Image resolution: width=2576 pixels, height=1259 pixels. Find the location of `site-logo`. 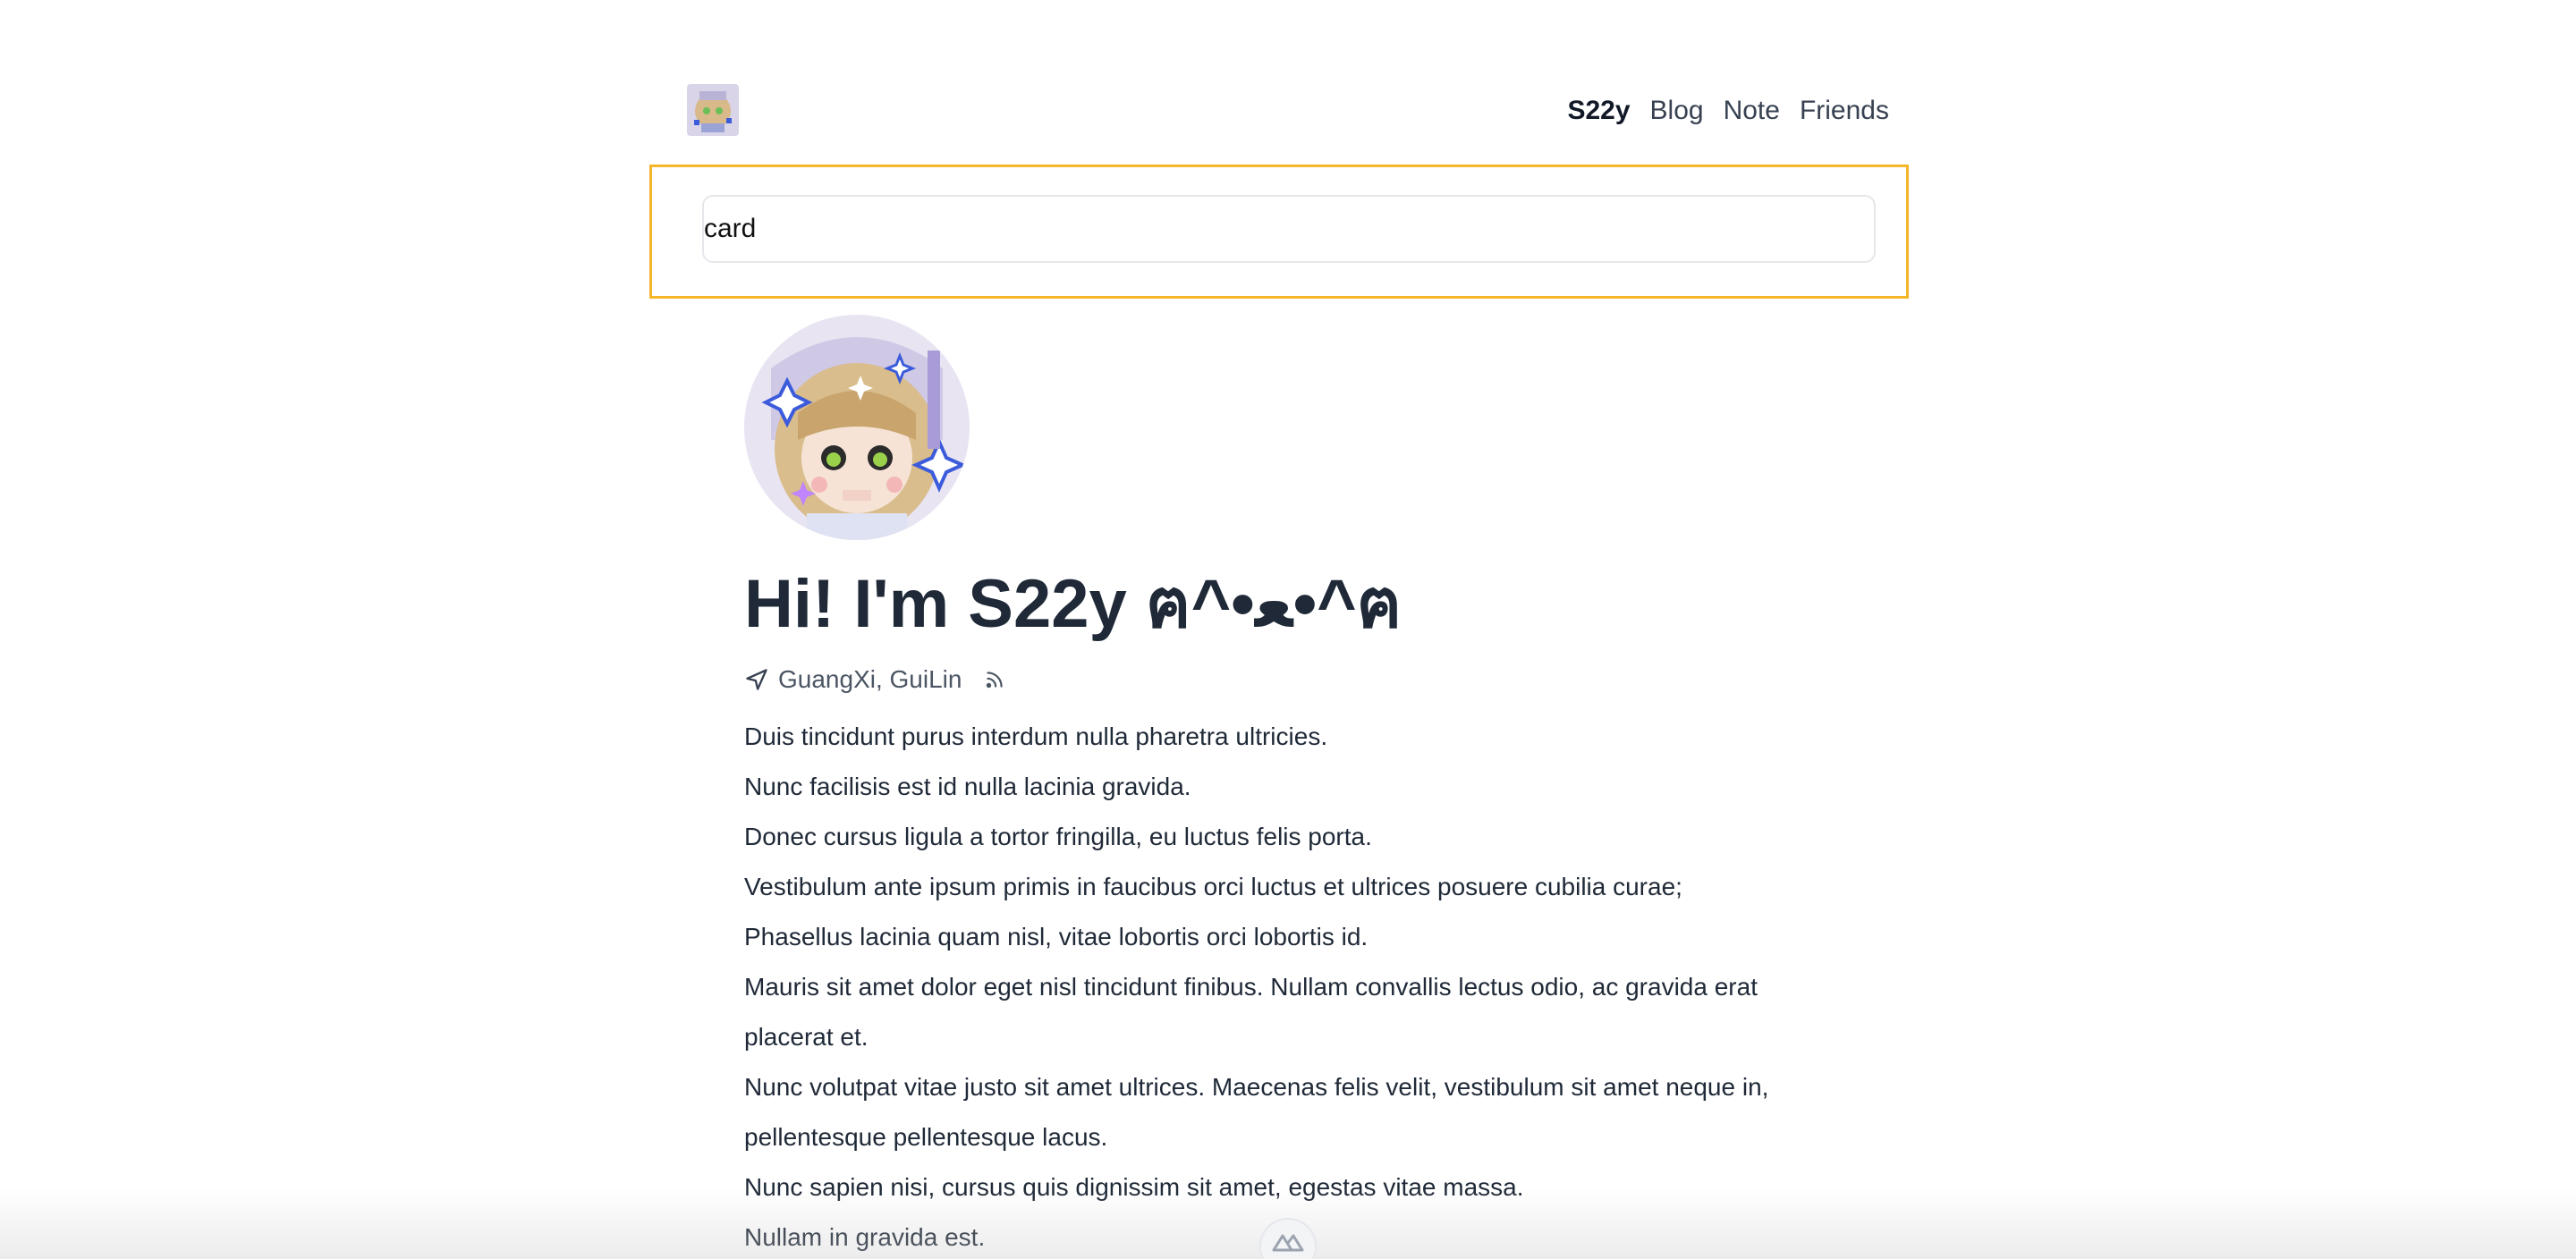

site-logo is located at coordinates (713, 110).